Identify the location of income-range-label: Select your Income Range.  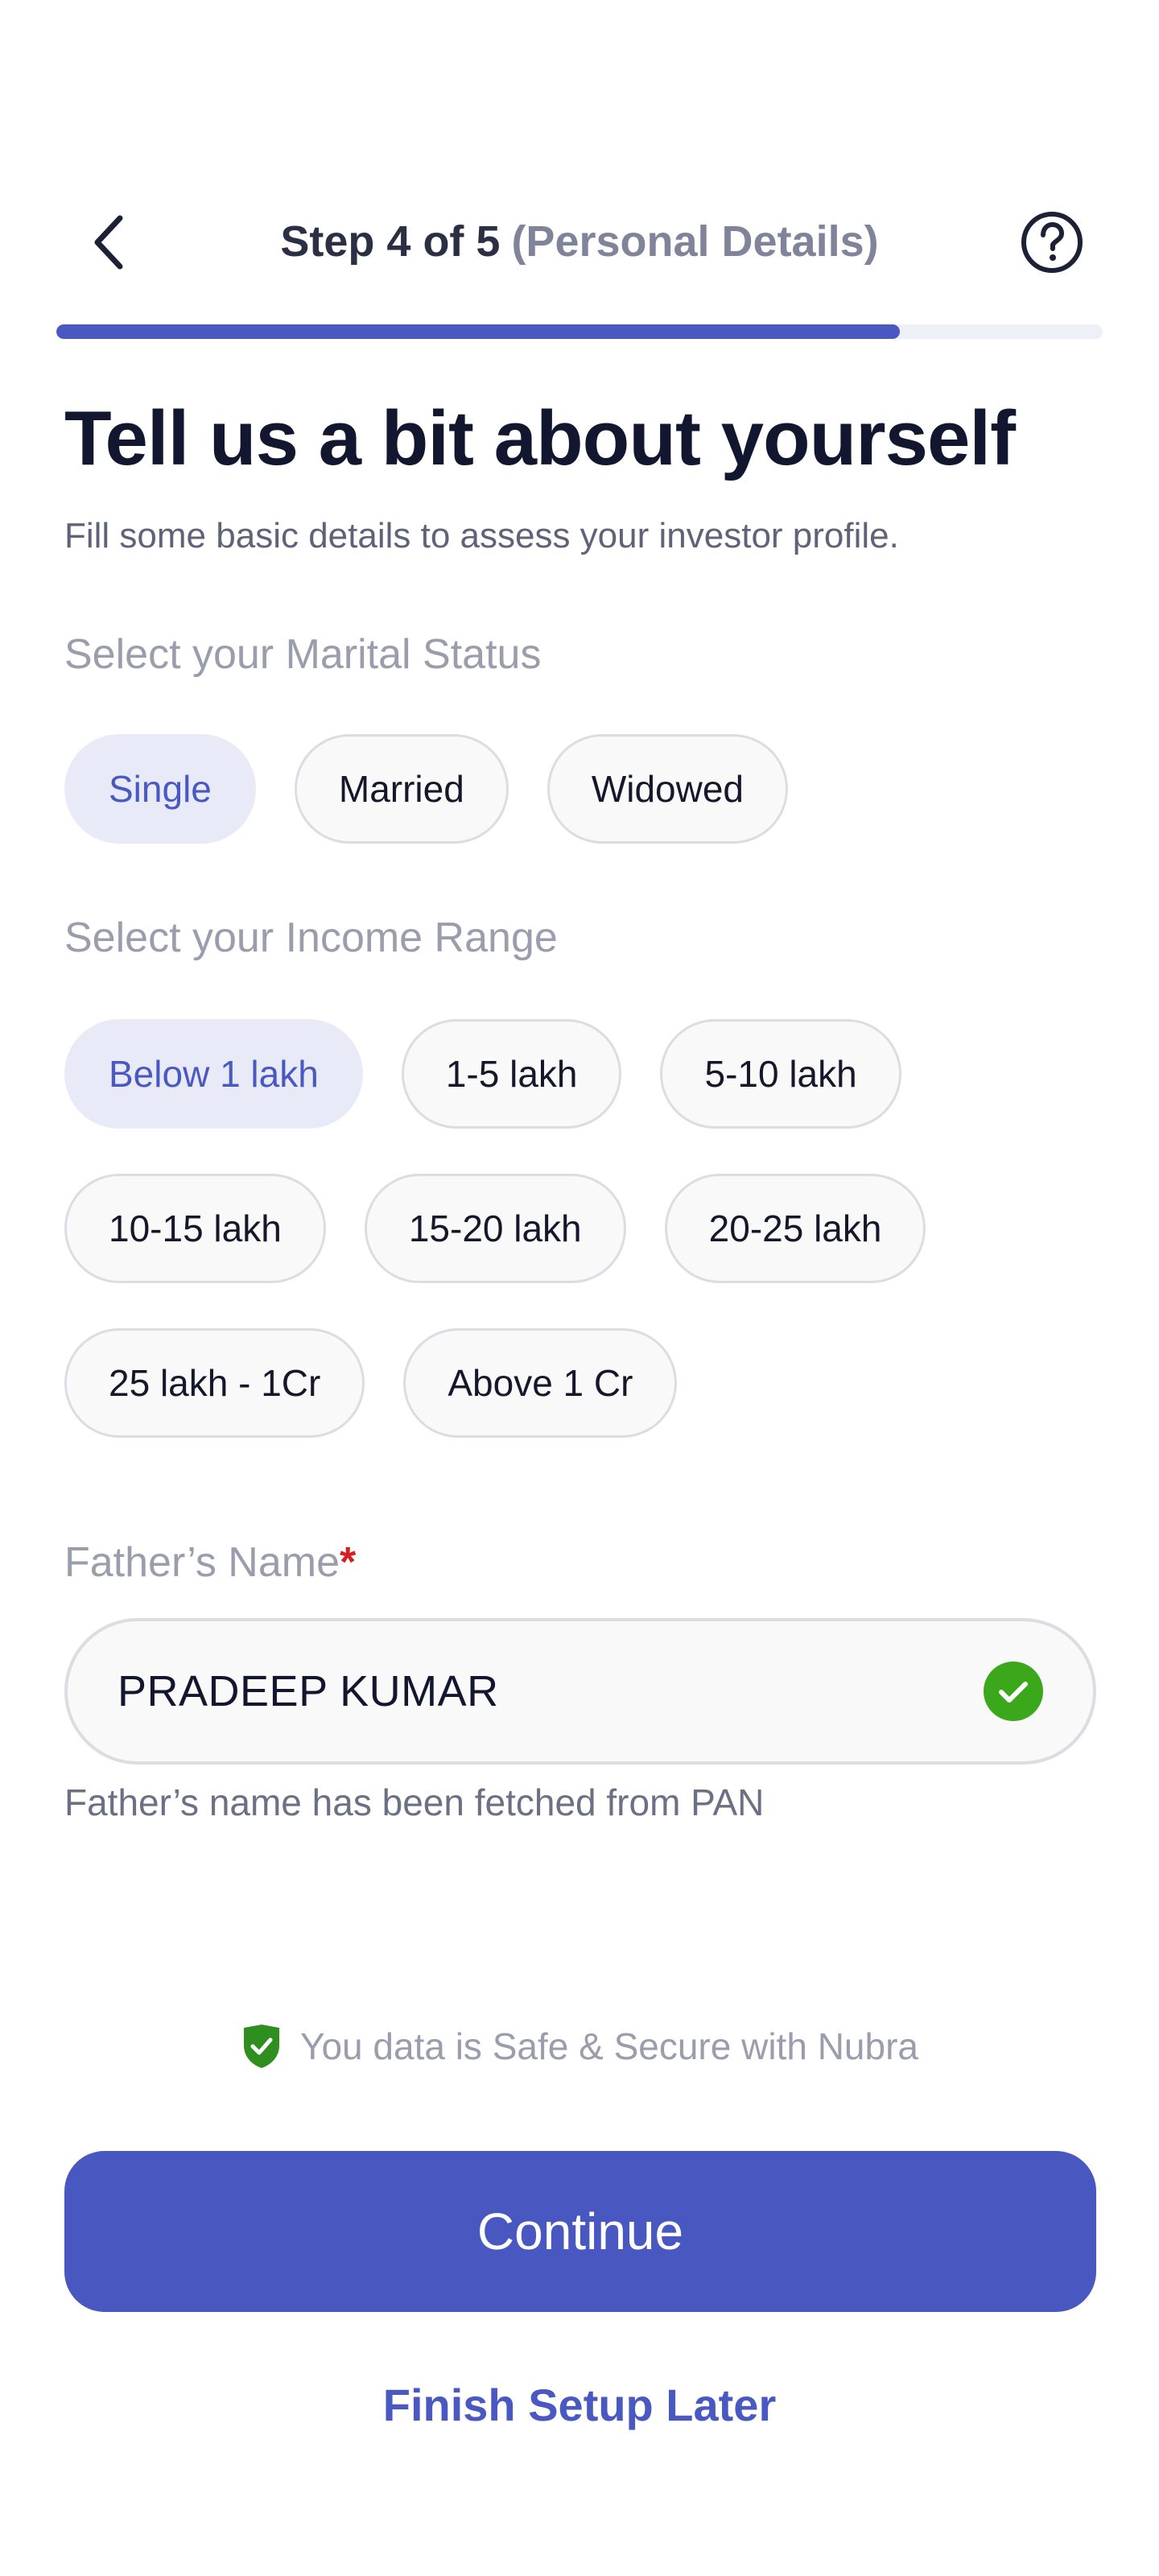
(311, 937).